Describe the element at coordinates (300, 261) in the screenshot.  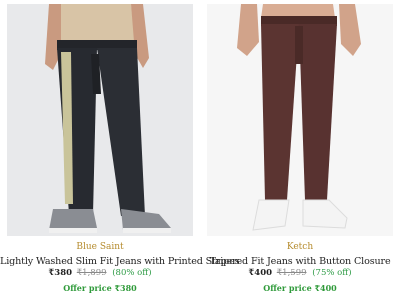
I see `product-title: Tapered Fit Jeans with Button Closure` at that location.